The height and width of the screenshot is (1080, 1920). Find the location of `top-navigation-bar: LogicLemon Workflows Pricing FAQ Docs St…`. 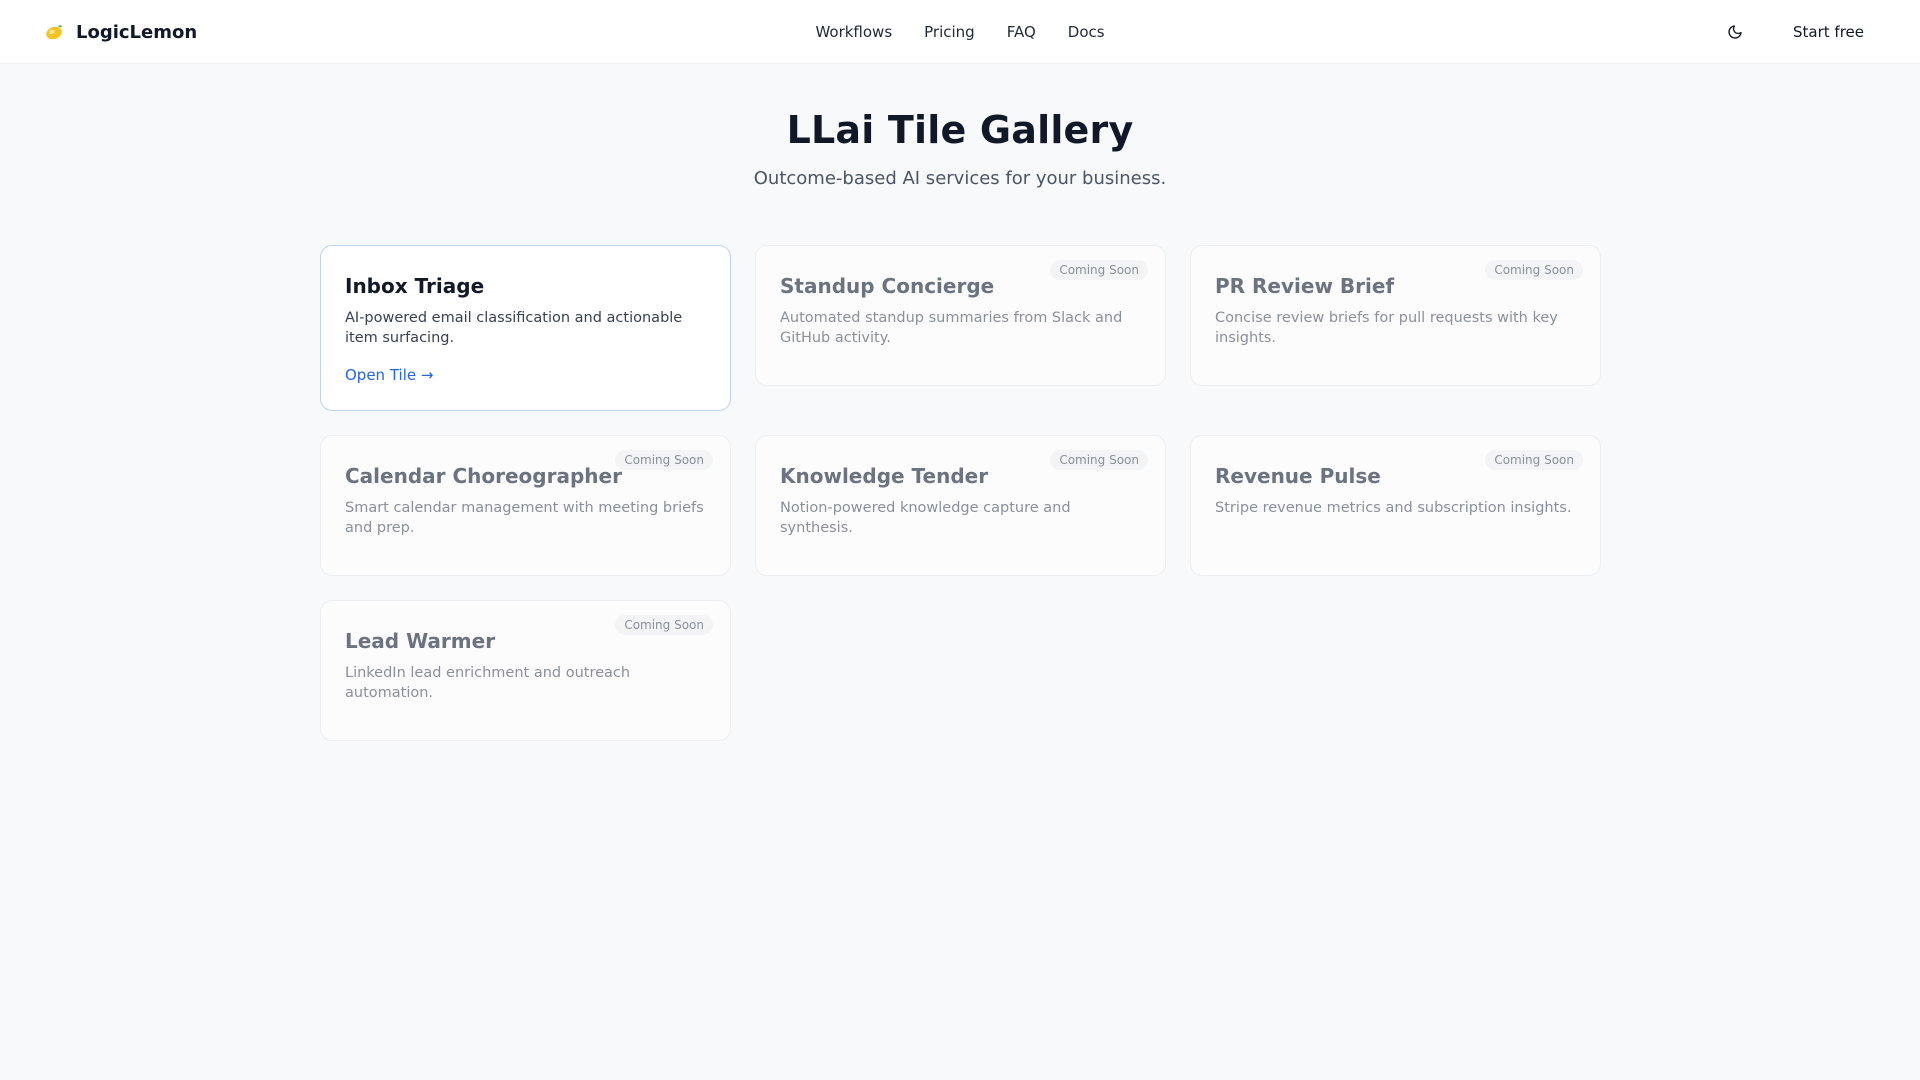

top-navigation-bar: LogicLemon Workflows Pricing FAQ Docs St… is located at coordinates (960, 32).